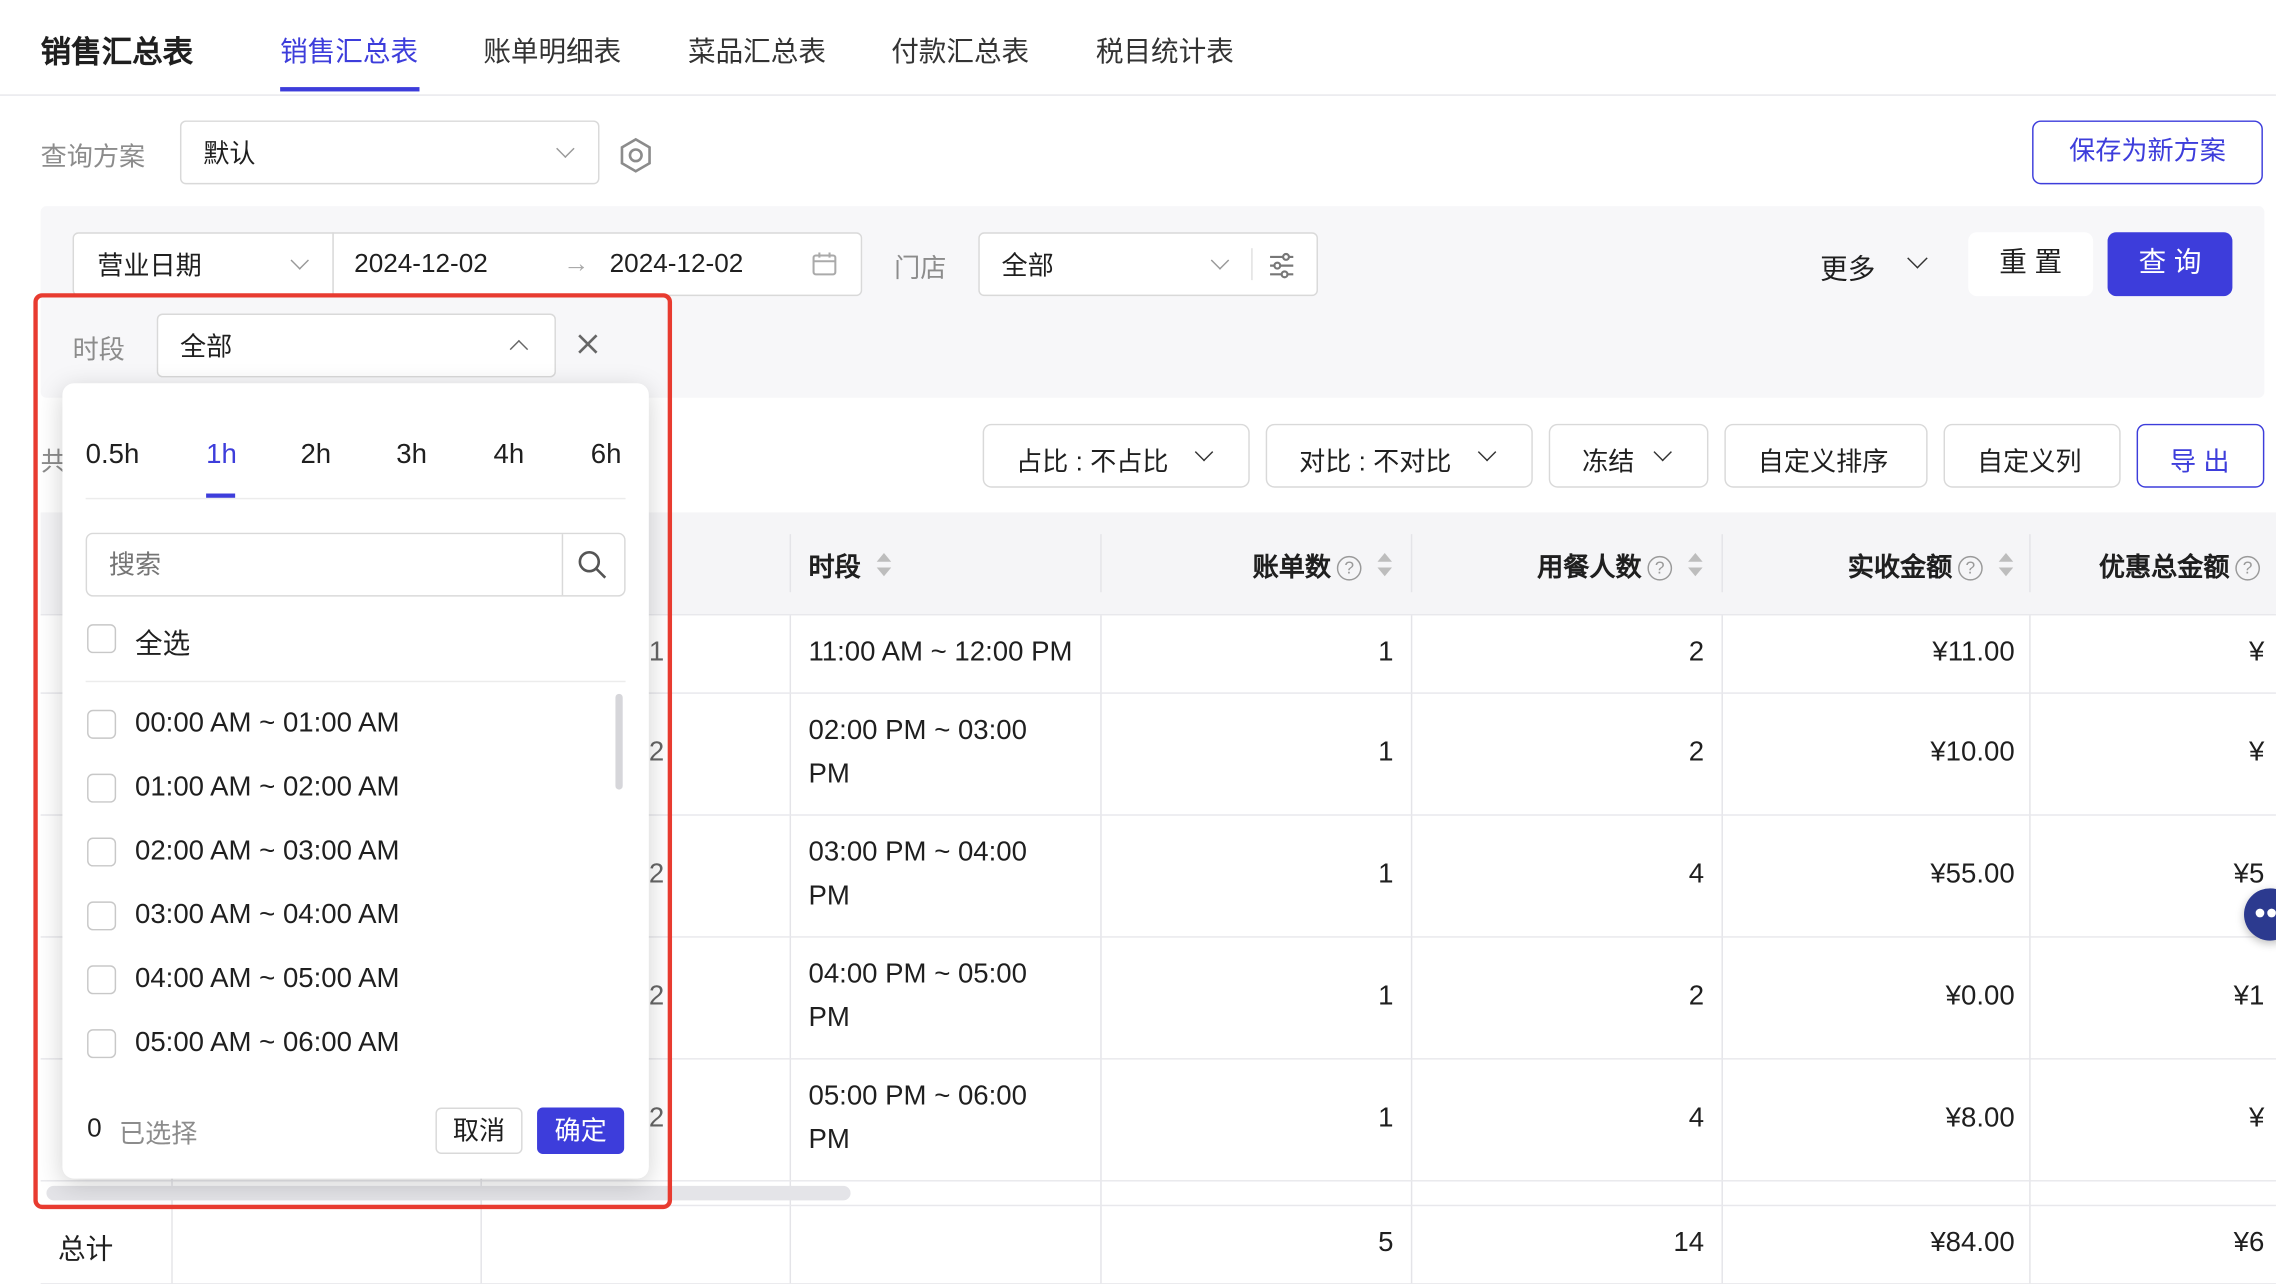 The image size is (2276, 1284). Describe the element at coordinates (597, 264) in the screenshot. I see `date-range-picker: 2024-12-02 → 2024-12-02` at that location.